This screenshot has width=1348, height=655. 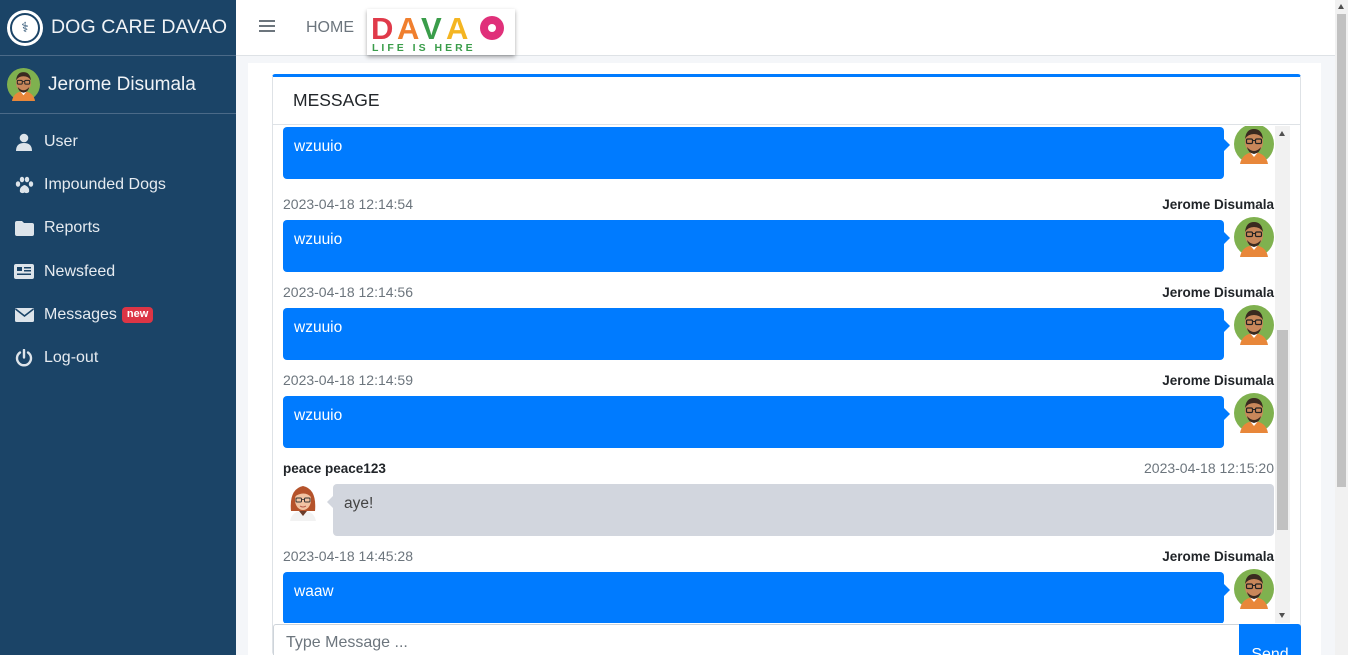 What do you see at coordinates (118, 314) in the screenshot?
I see `sidebar-item-messages: Messages new` at bounding box center [118, 314].